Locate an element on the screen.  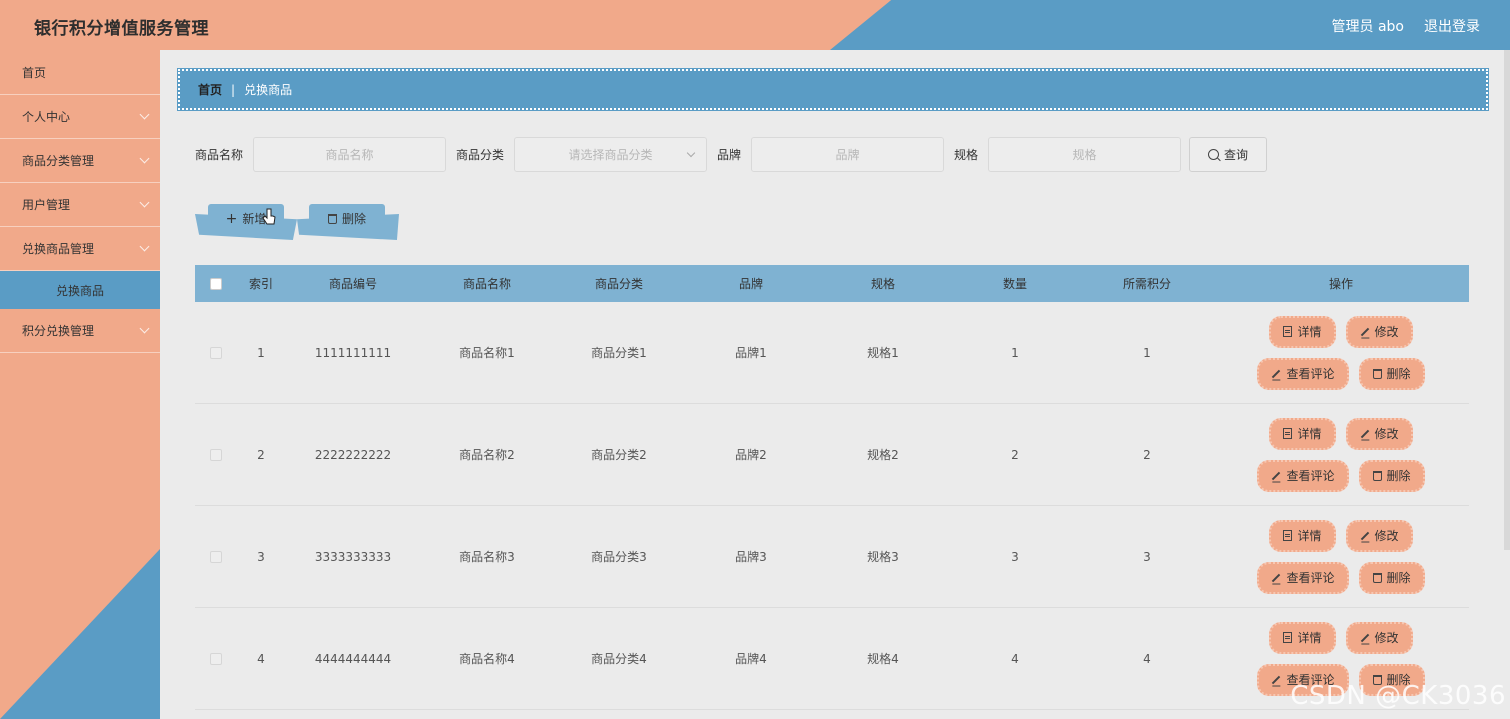
op-group: 详情 修改 查看评论 删除 is located at coordinates (1341, 556).